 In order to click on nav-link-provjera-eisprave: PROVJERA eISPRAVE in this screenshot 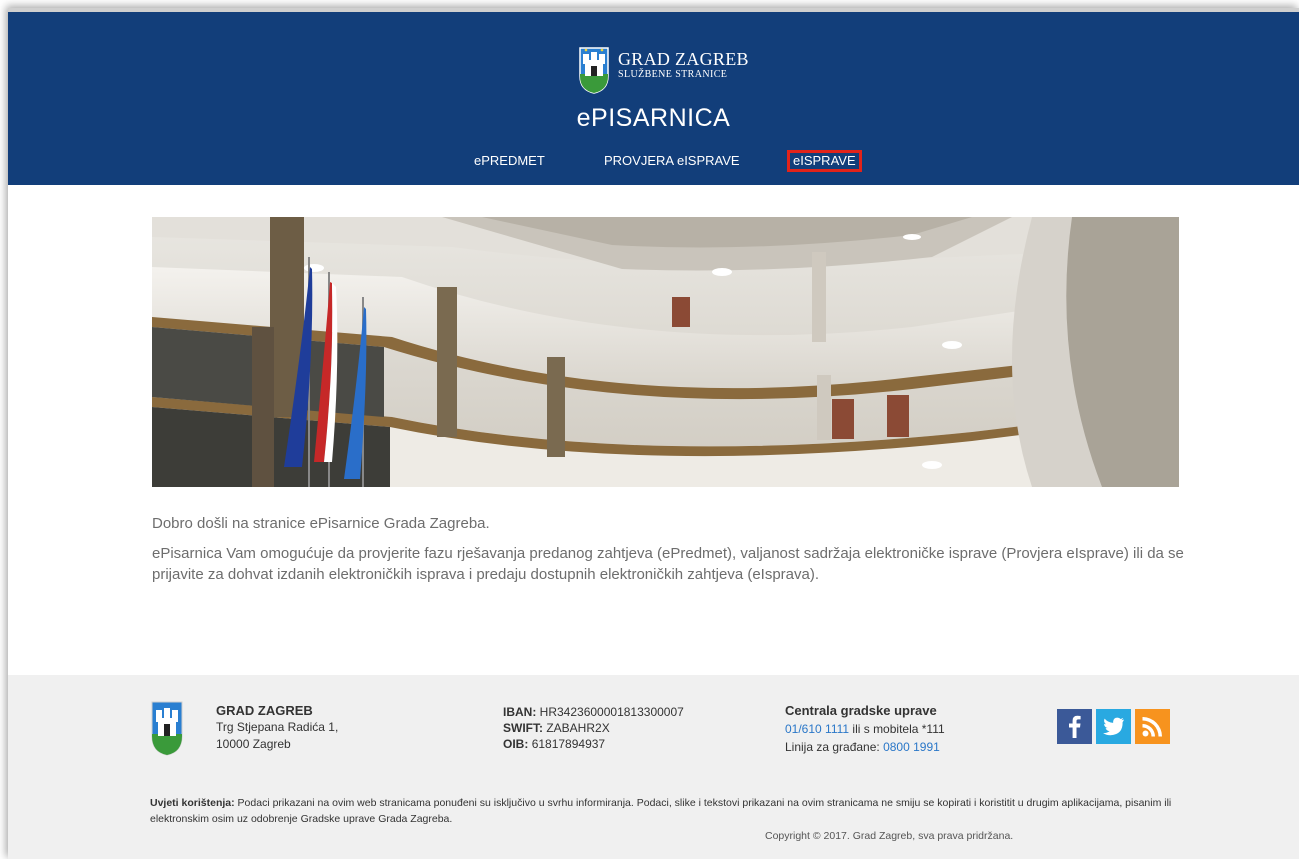, I will do `click(672, 161)`.